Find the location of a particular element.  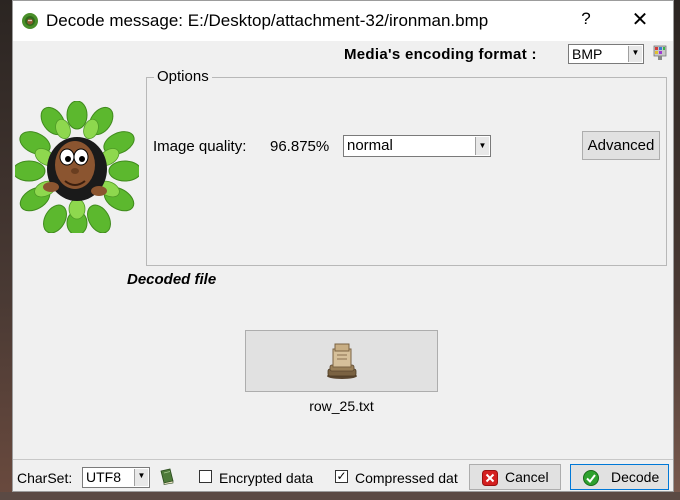

archive-file-icon is located at coordinates (342, 361).